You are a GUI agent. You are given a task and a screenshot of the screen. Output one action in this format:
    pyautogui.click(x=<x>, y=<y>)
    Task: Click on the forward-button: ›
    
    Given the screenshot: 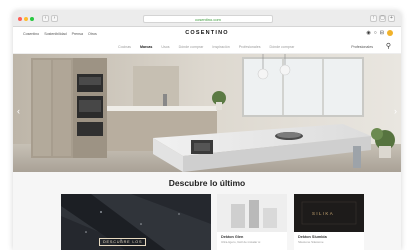 What is the action you would take?
    pyautogui.click(x=54, y=18)
    